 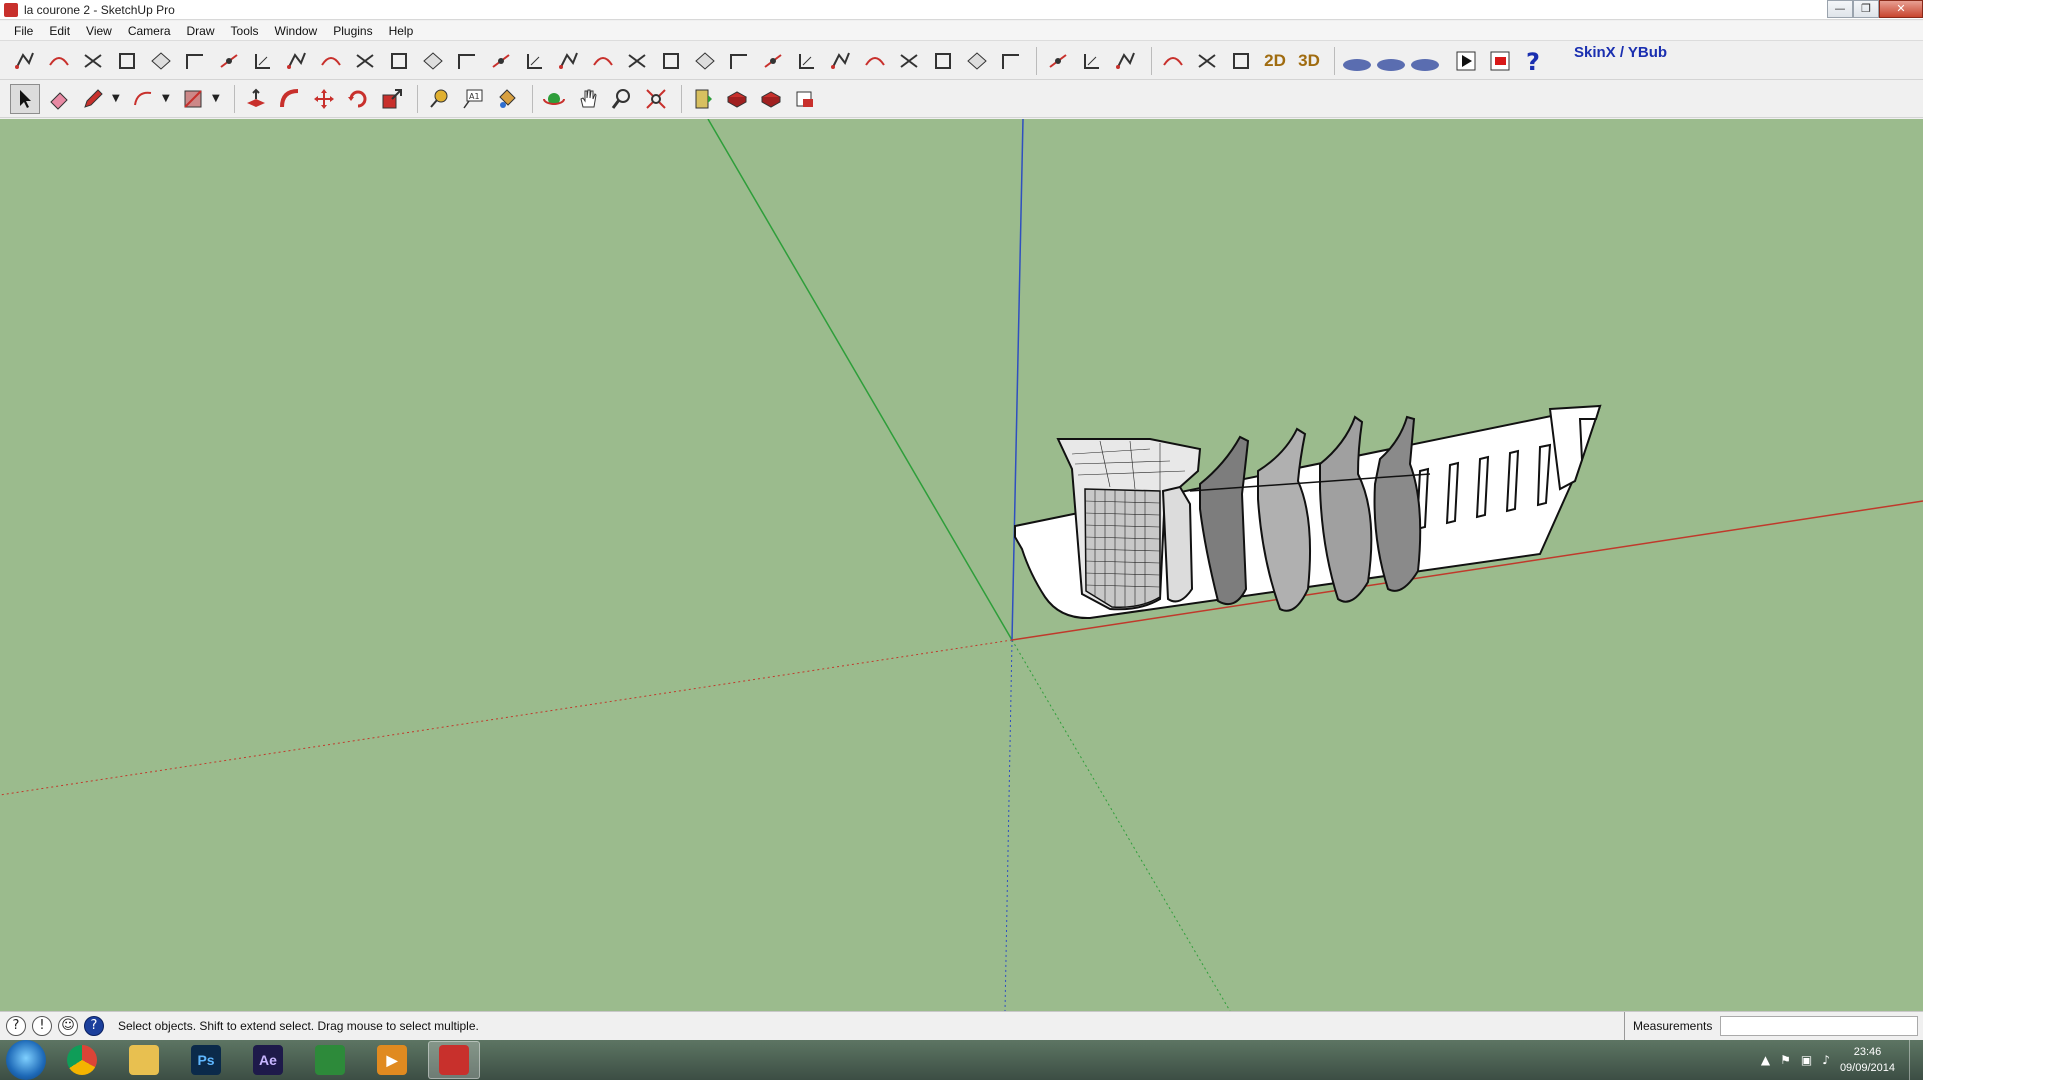 What do you see at coordinates (330, 1060) in the screenshot?
I see `taskbar-sketch-app` at bounding box center [330, 1060].